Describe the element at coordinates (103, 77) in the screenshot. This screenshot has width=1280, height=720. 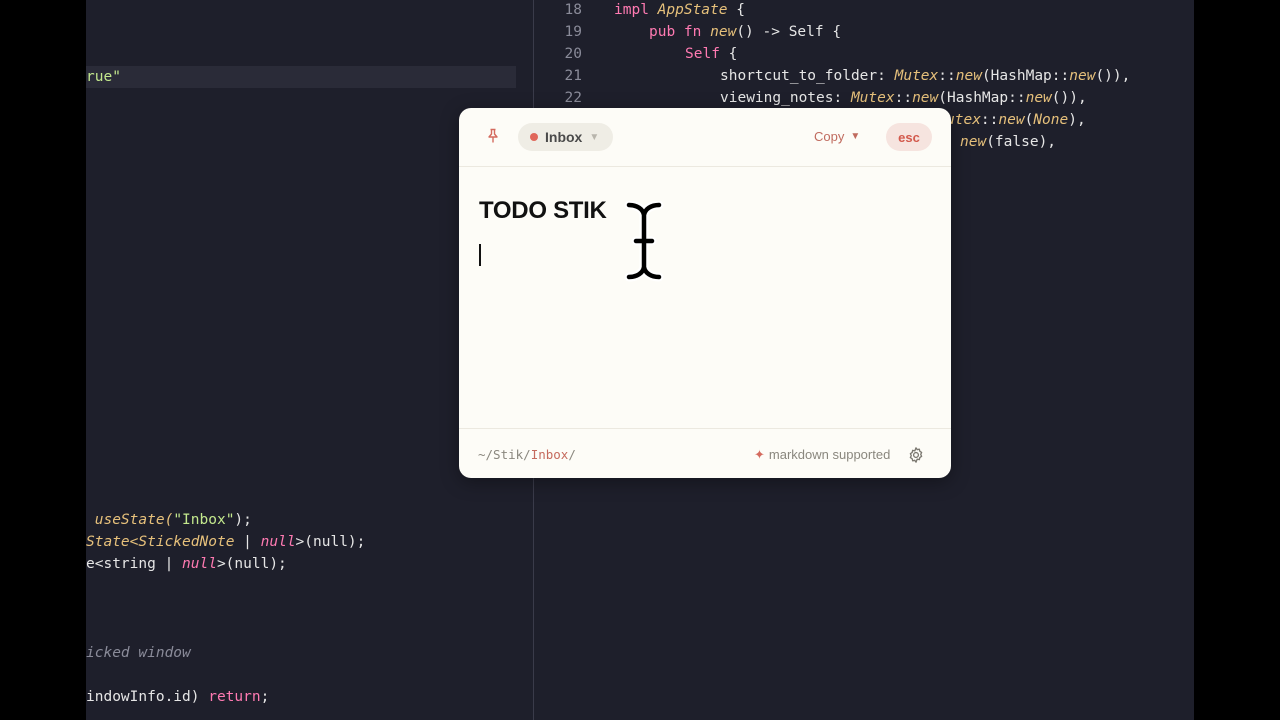
I see `code-line: rue"` at that location.